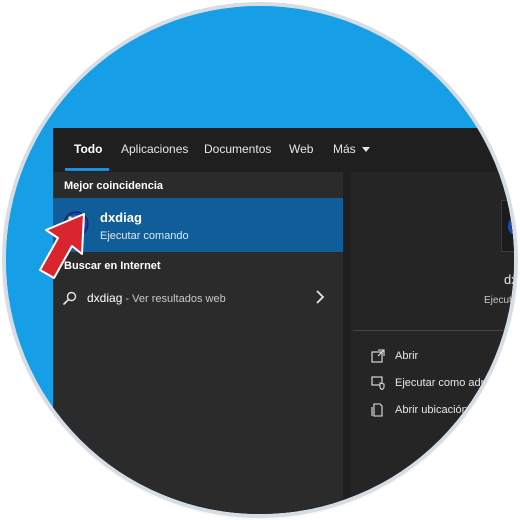  What do you see at coordinates (431, 410) in the screenshot?
I see `action-open-location-label: Abrir ubicación` at bounding box center [431, 410].